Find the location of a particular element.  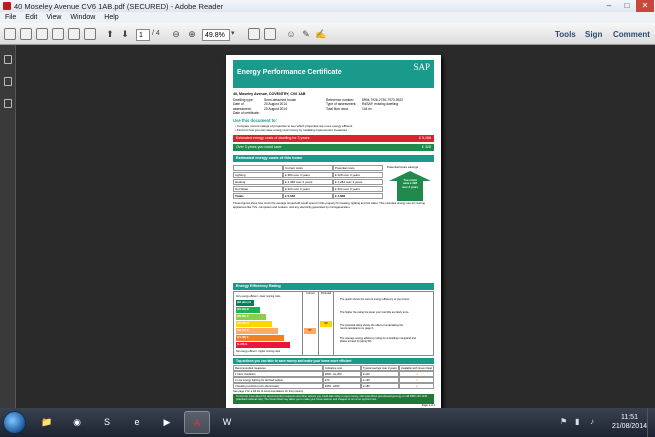

property-address: 40, Moseley Avenue, COVENTRY, CV6 1AB is located at coordinates (269, 94).